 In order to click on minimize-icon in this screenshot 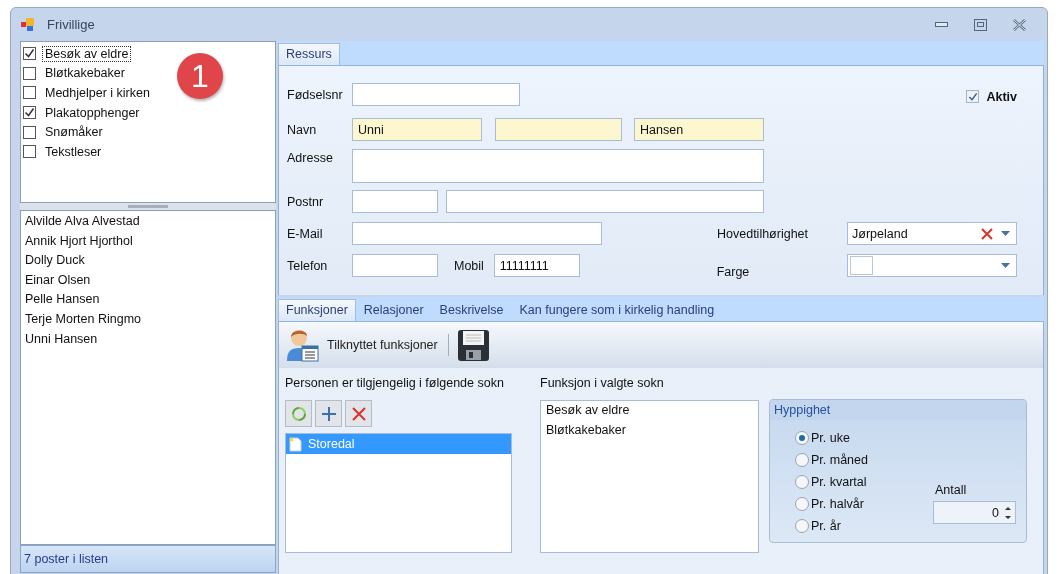, I will do `click(941, 24)`.